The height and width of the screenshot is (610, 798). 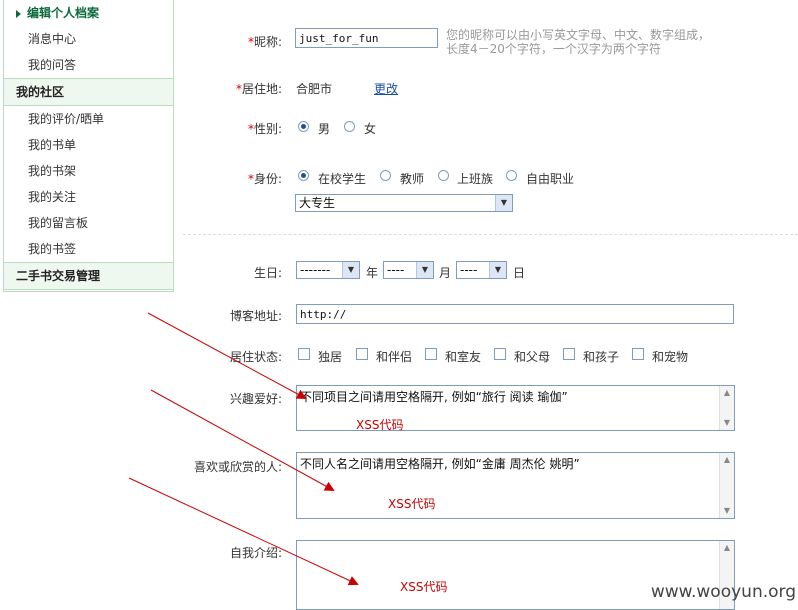 What do you see at coordinates (88, 249) in the screenshot?
I see `sidebar-item-bookmarks: 我的书签` at bounding box center [88, 249].